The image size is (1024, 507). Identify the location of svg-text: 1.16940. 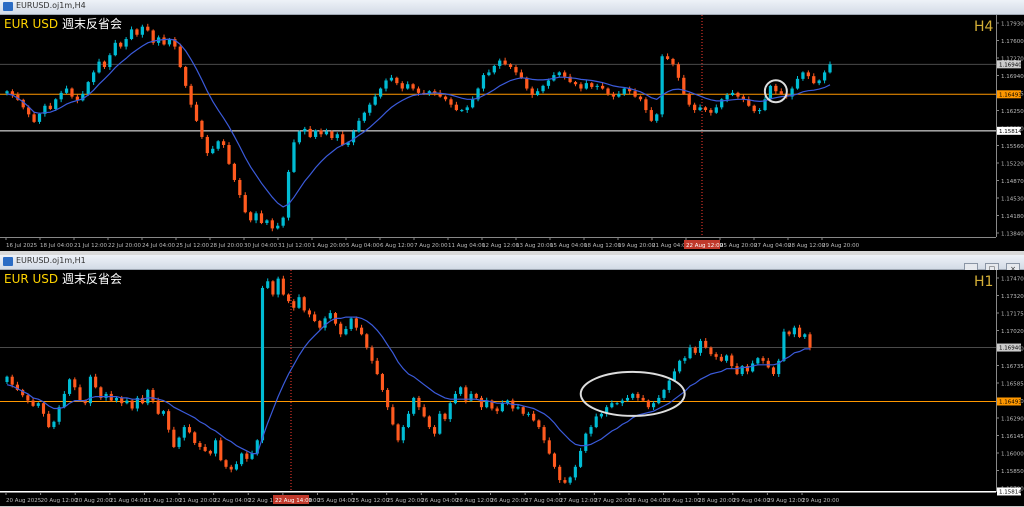
(1010, 349).